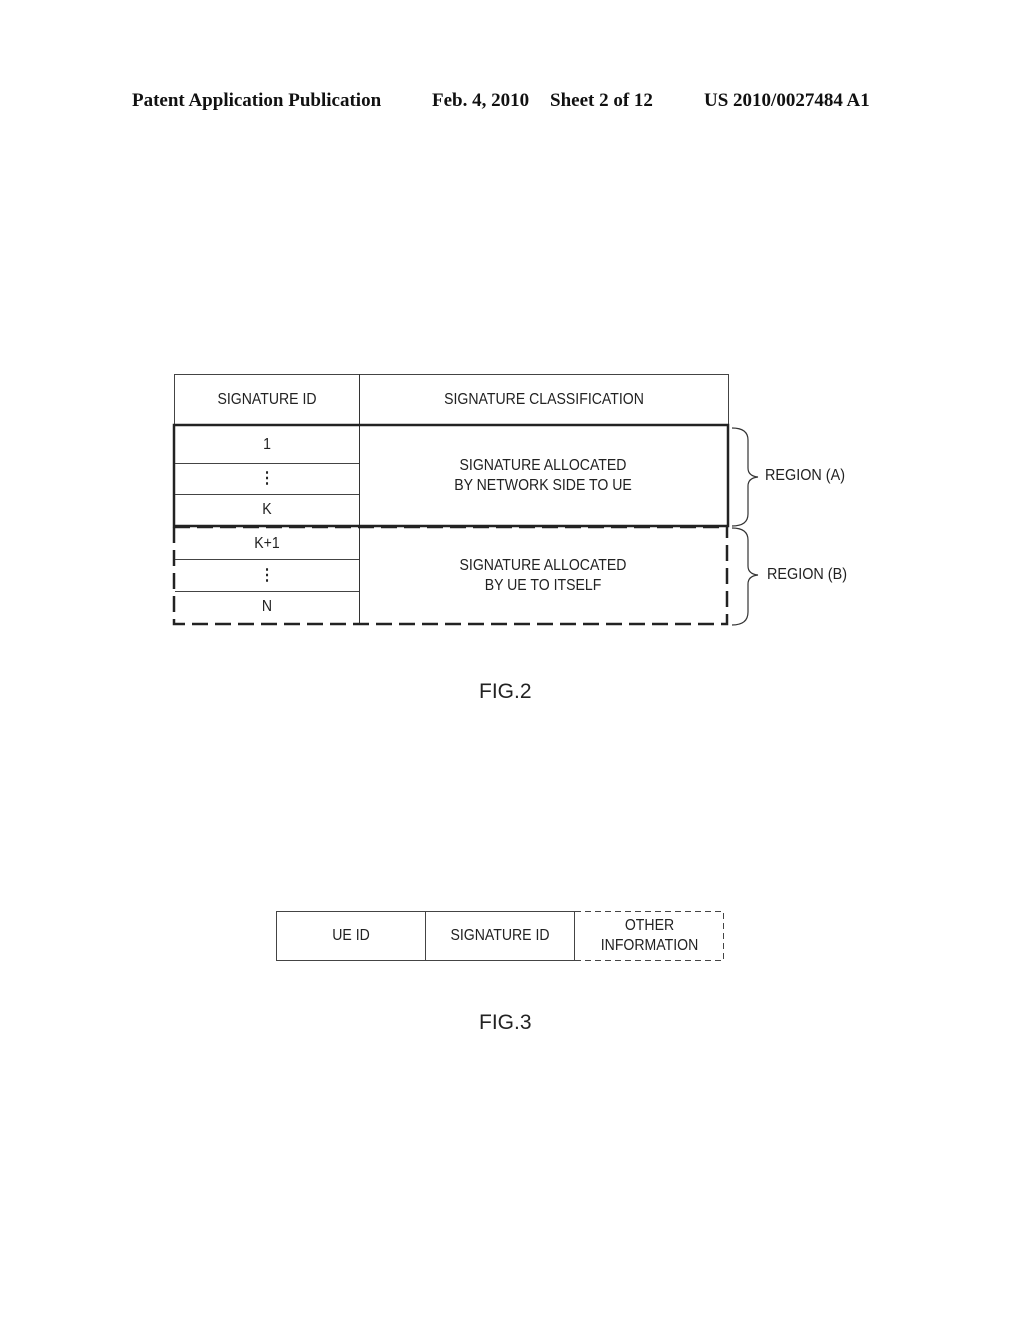  Describe the element at coordinates (649, 945) in the screenshot. I see `fig3-other-line2: INFORMATION` at that location.